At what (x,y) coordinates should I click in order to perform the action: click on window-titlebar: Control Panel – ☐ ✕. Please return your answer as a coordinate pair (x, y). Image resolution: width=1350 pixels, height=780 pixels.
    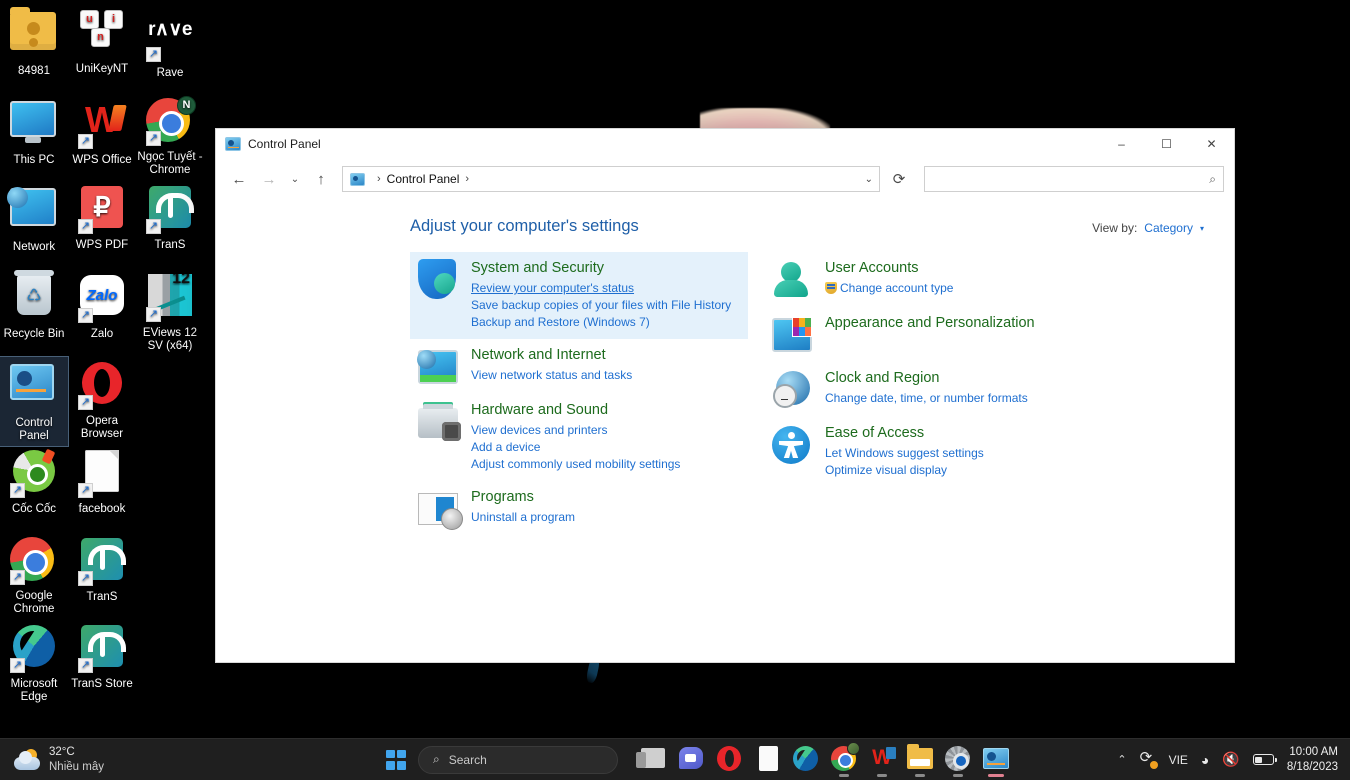
    Looking at the image, I should click on (725, 144).